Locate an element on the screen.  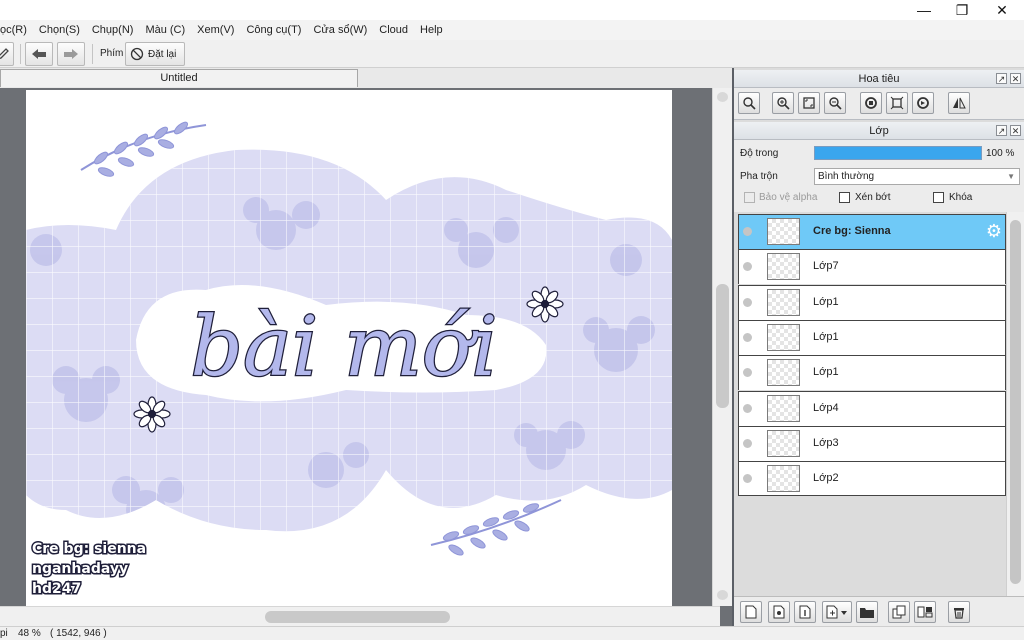
canvas-horizontal-scrollbar is located at coordinates (360, 616).